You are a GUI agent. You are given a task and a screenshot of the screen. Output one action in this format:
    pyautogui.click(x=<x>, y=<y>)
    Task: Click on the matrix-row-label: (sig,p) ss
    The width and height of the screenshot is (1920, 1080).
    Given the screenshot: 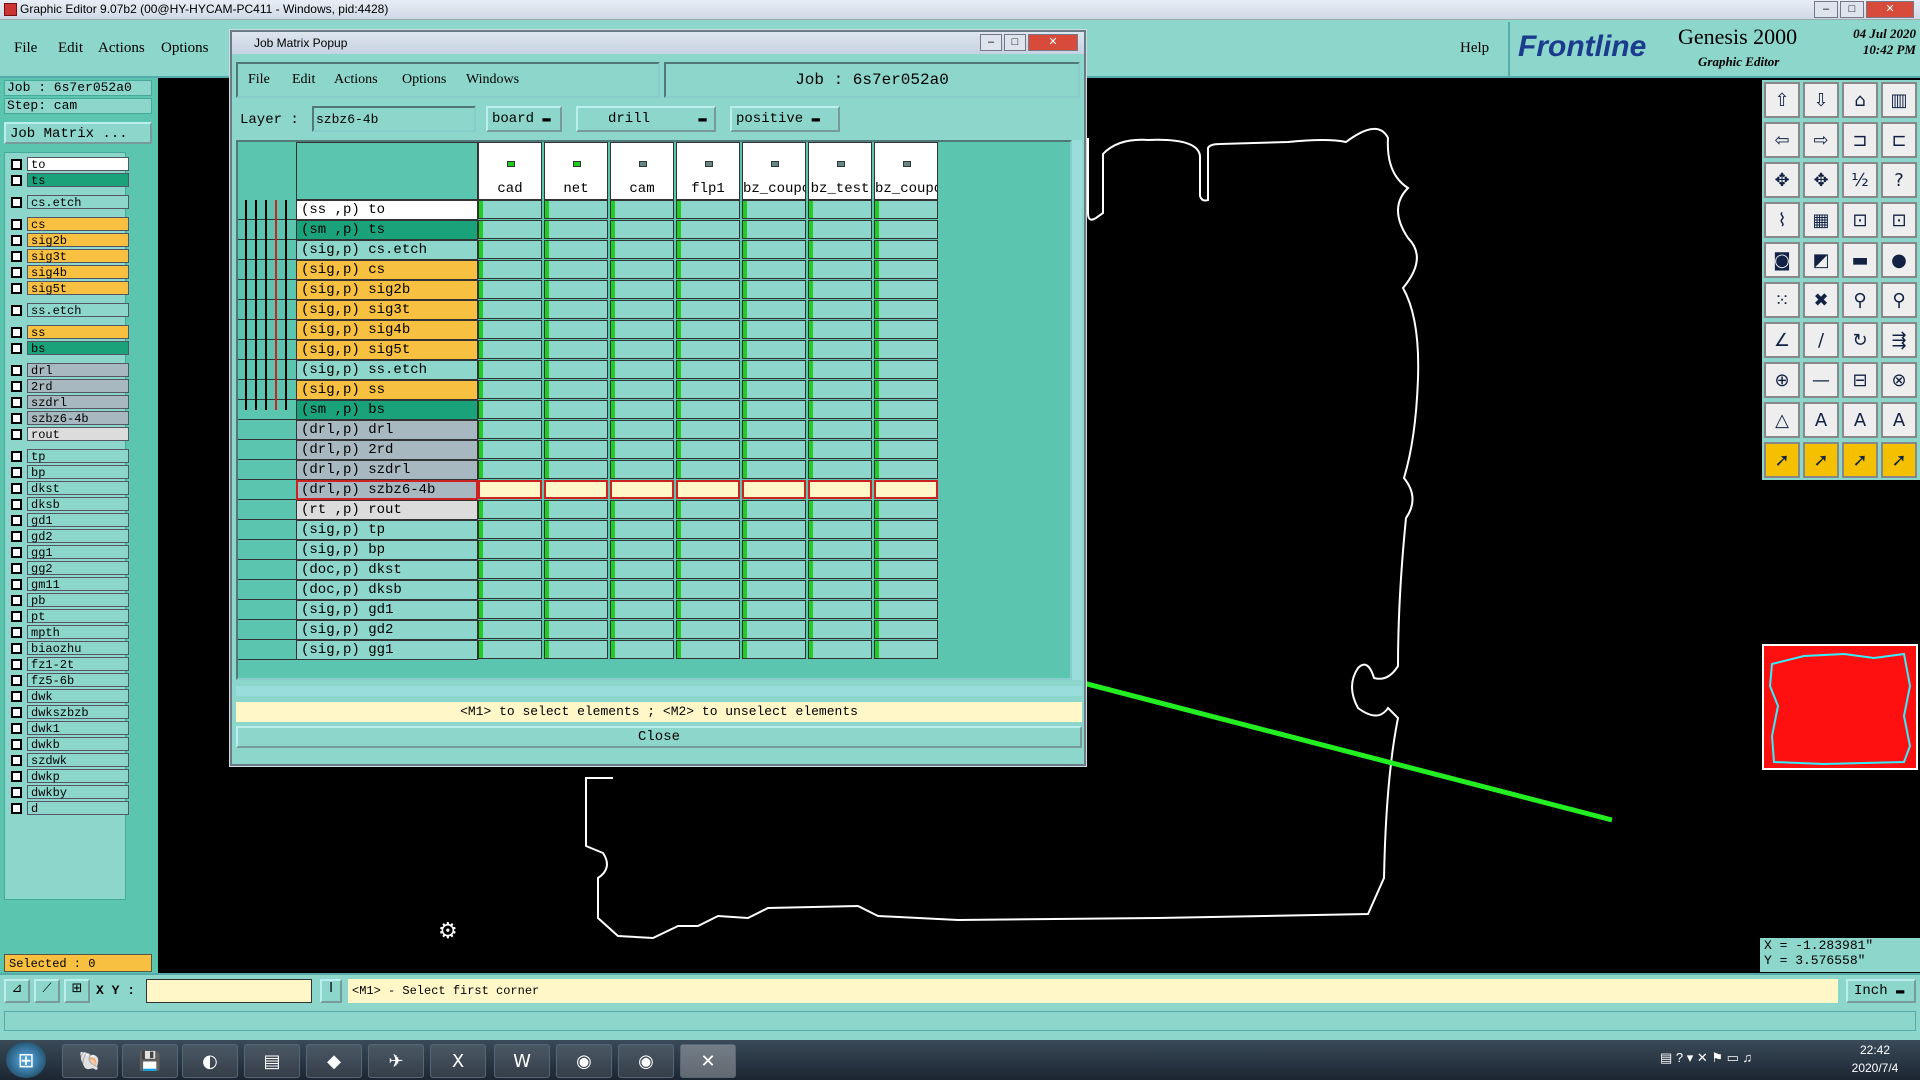 What is the action you would take?
    pyautogui.click(x=387, y=390)
    